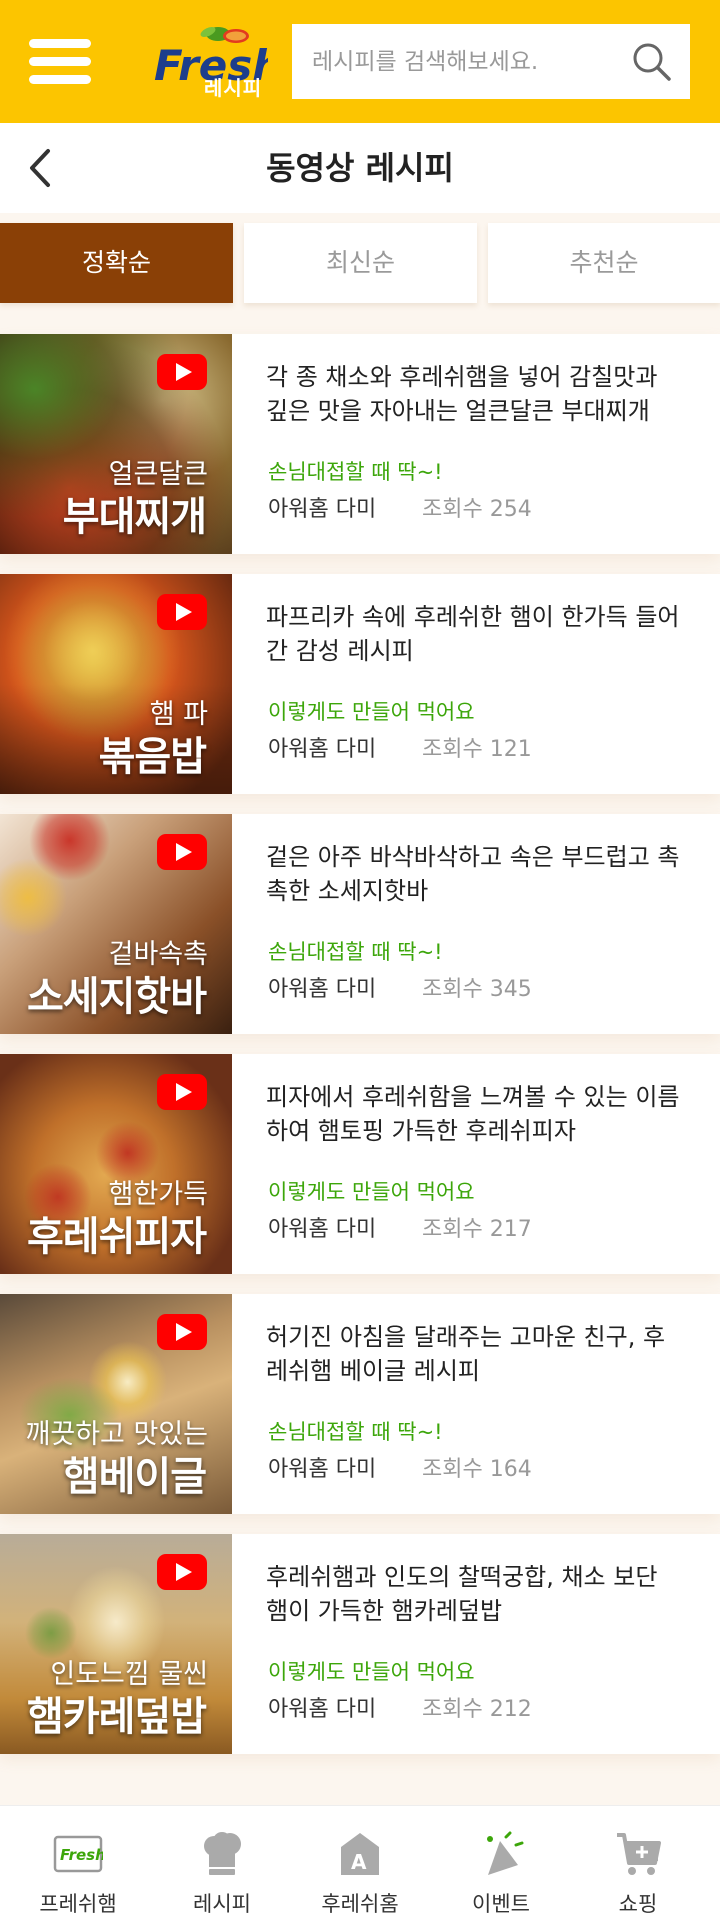  I want to click on nav-shopping: 쇼핑, so click(638, 1866).